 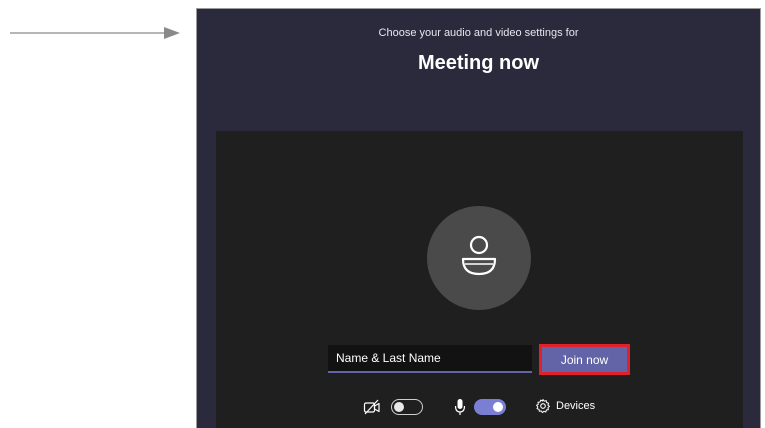 What do you see at coordinates (490, 407) in the screenshot?
I see `microphone-toggle` at bounding box center [490, 407].